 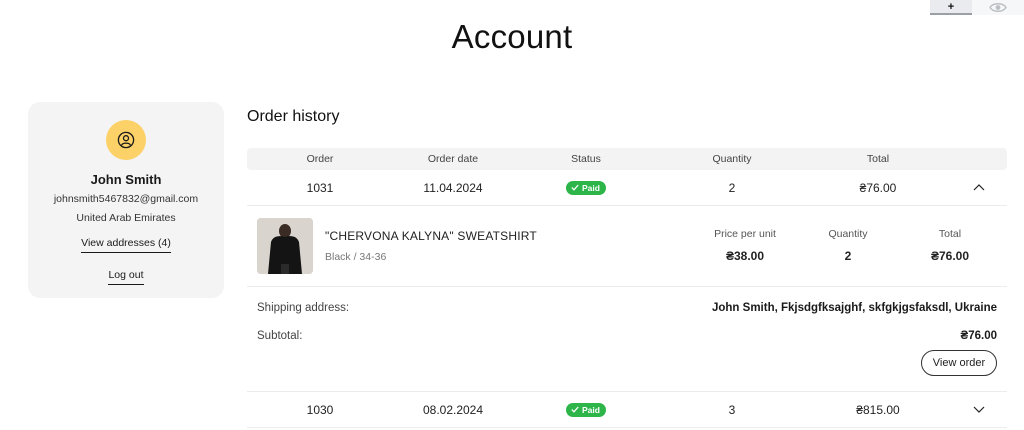 What do you see at coordinates (978, 336) in the screenshot?
I see `subtotal-value: ₴76.00` at bounding box center [978, 336].